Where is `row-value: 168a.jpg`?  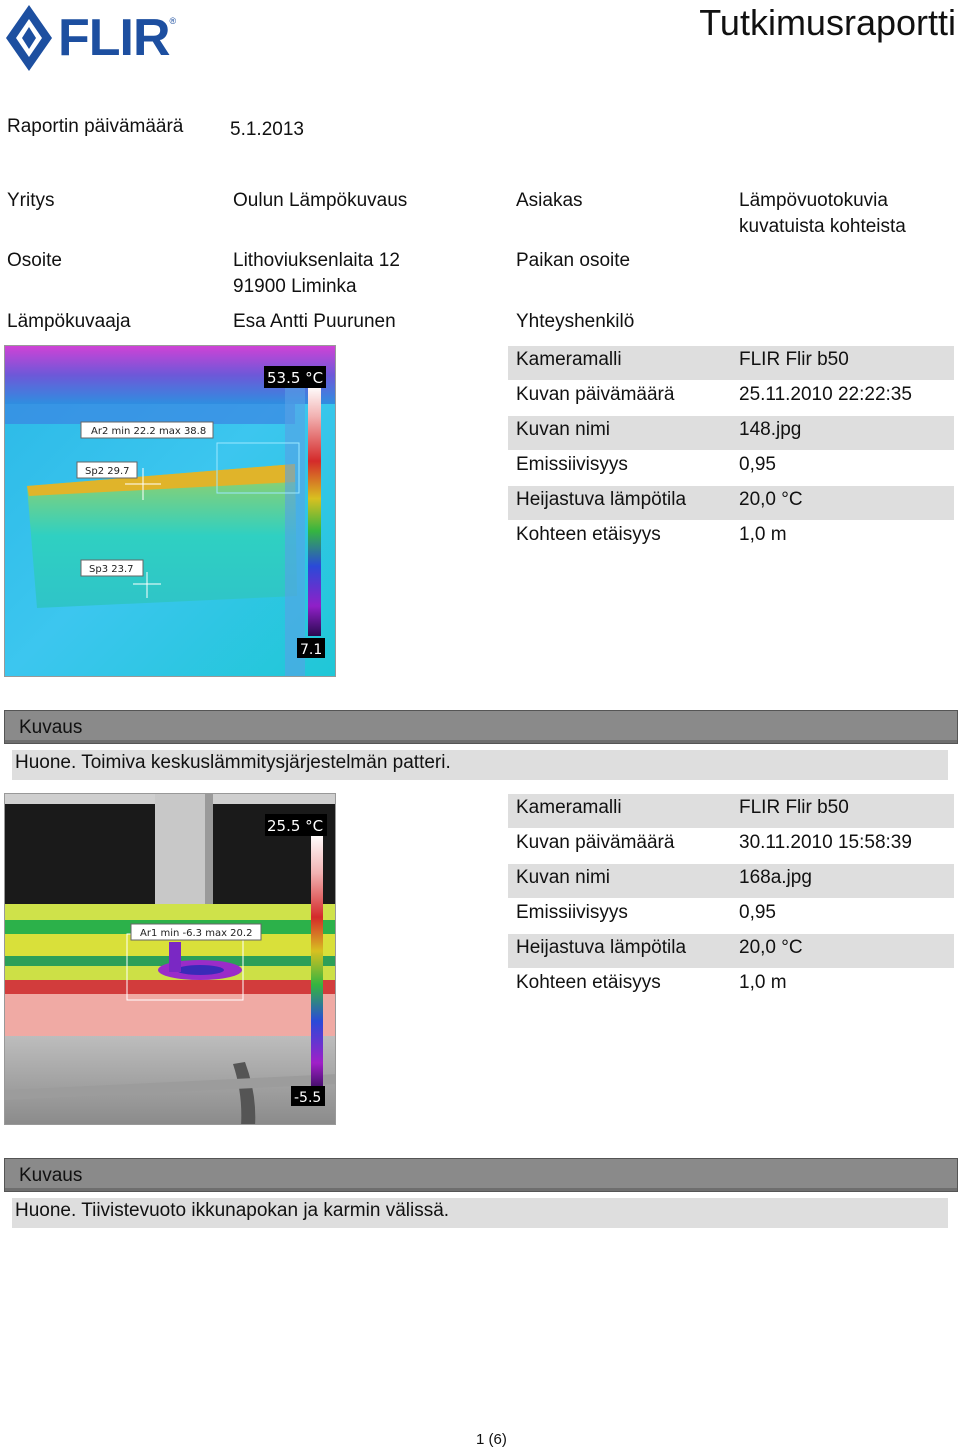
row-value: 168a.jpg is located at coordinates (775, 877).